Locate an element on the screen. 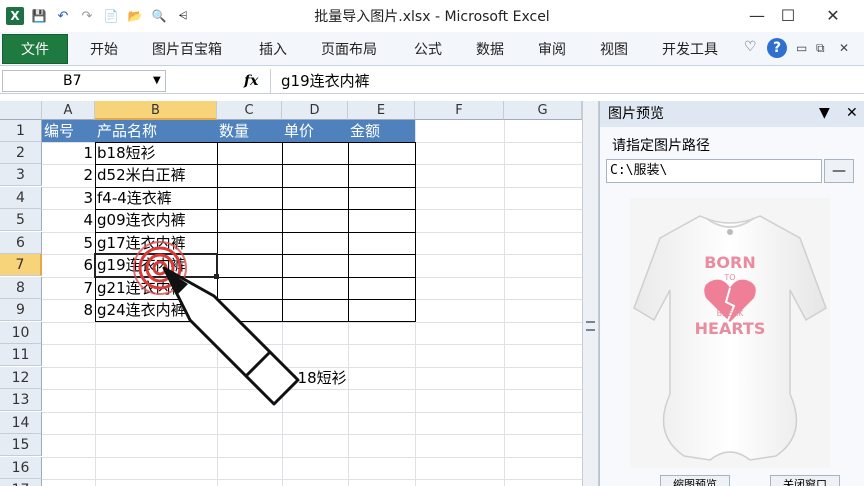 The height and width of the screenshot is (486, 864). tab-view: 视图 is located at coordinates (614, 49).